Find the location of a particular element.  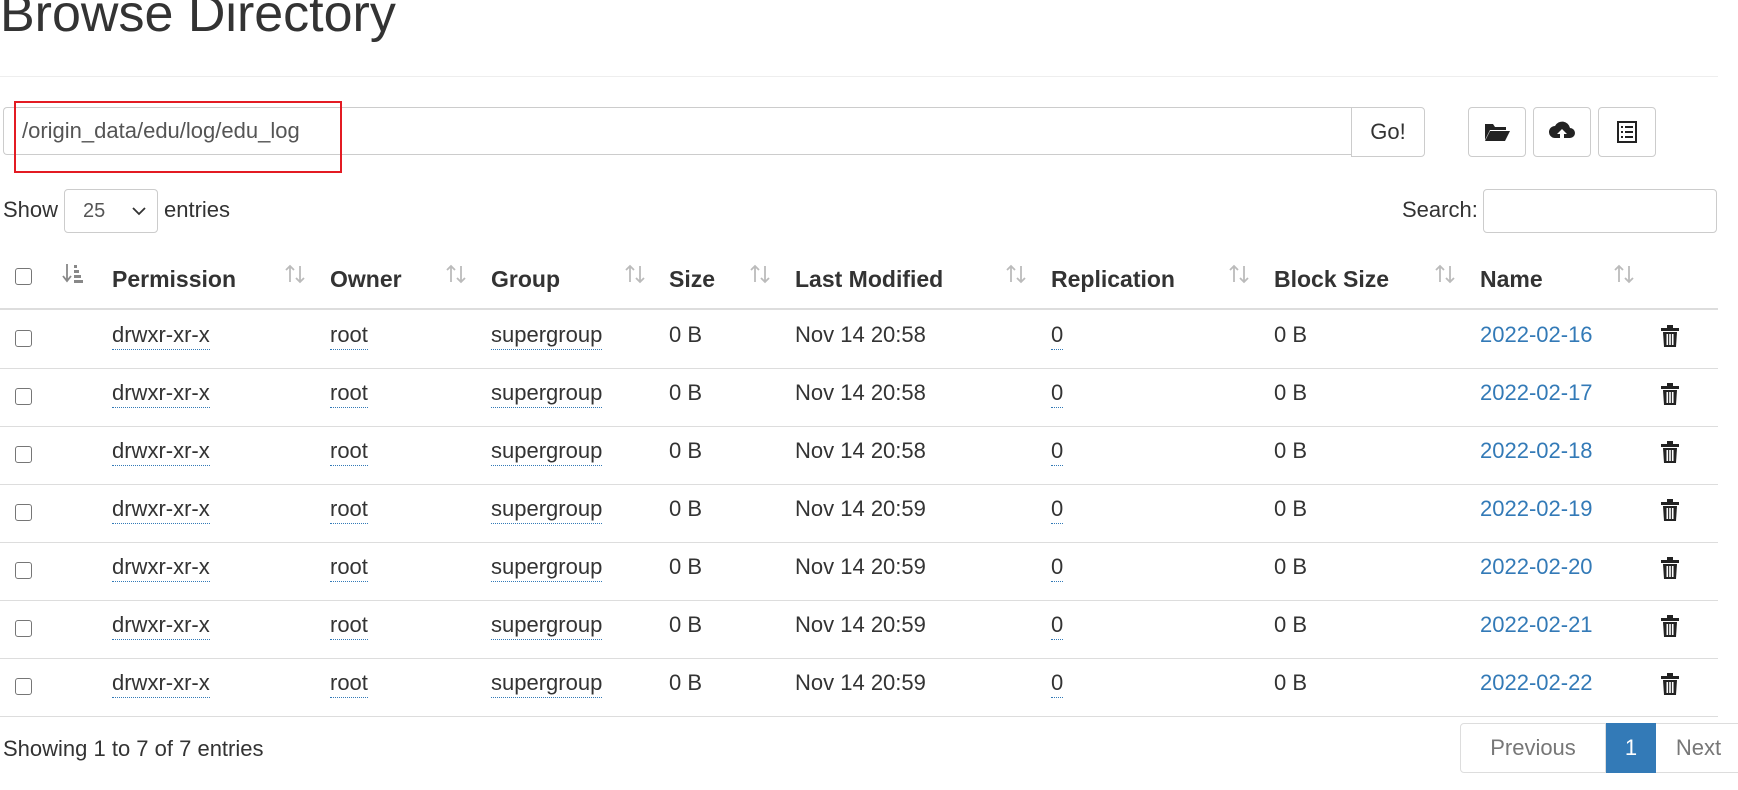

cell-name-link: 2022-02-21 is located at coordinates (1536, 625).